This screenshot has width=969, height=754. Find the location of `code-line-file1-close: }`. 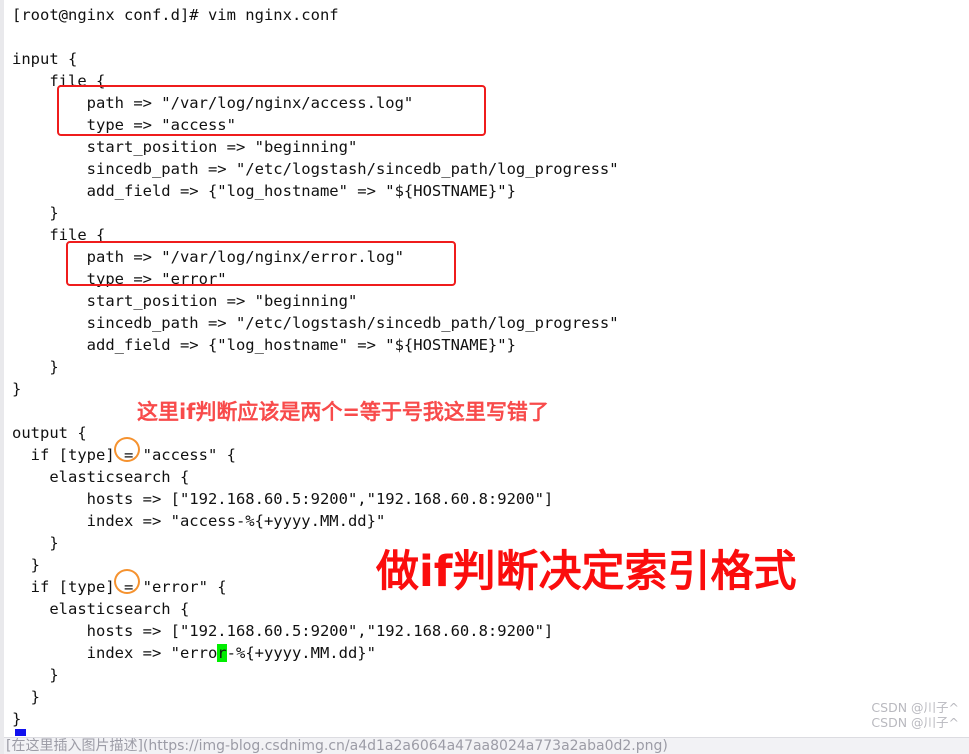

code-line-file1-close: } is located at coordinates (35, 213).